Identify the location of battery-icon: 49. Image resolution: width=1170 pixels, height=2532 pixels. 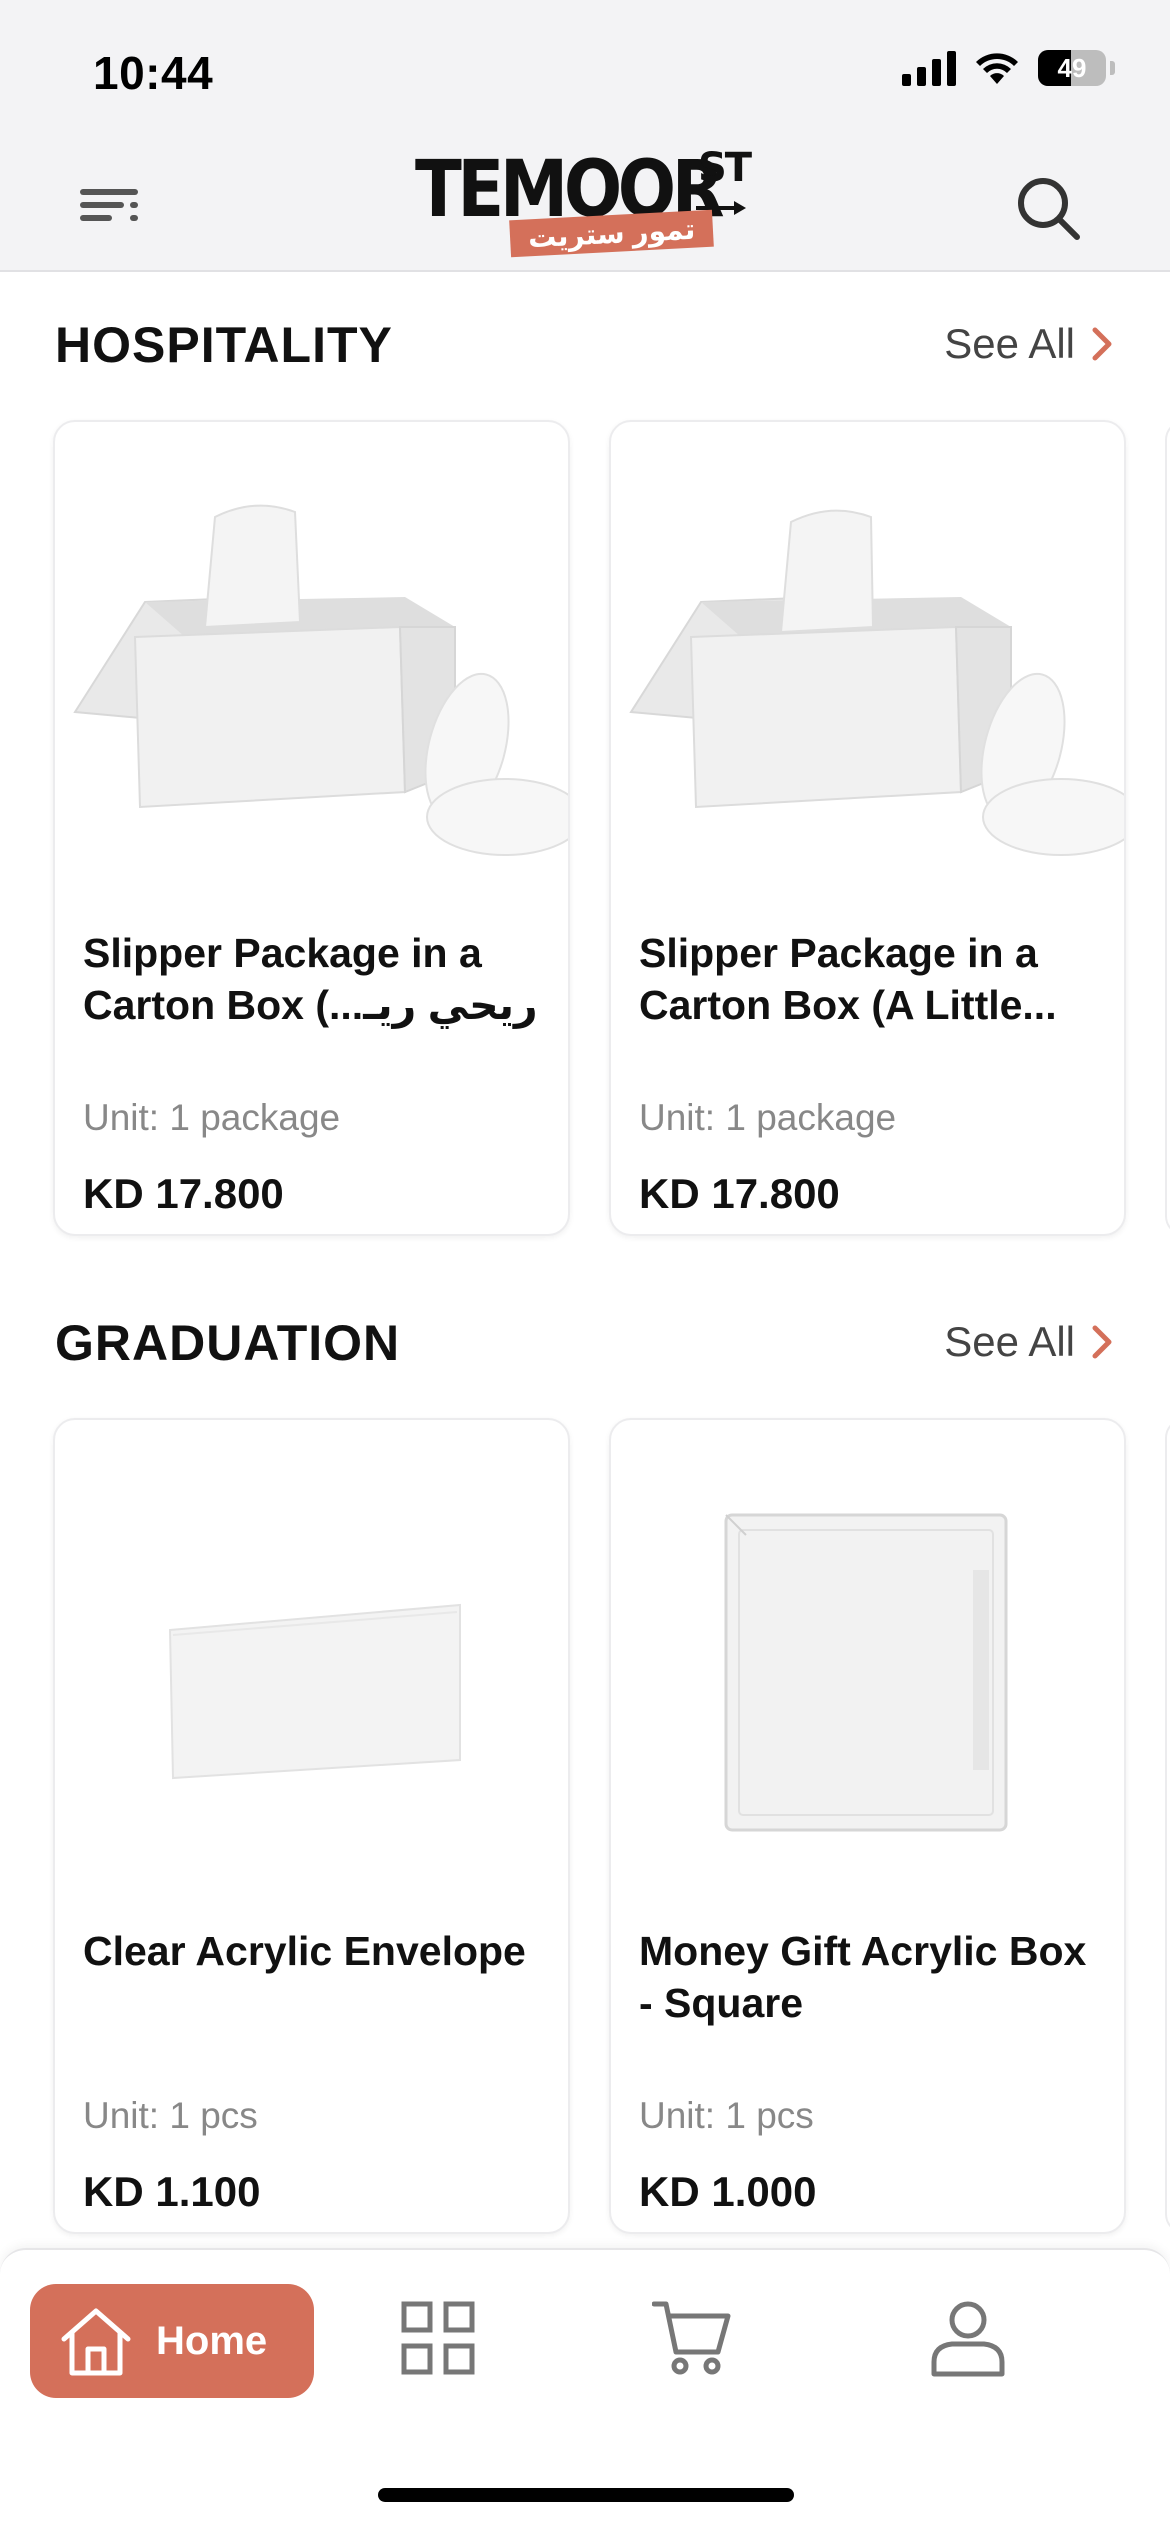
(1072, 68).